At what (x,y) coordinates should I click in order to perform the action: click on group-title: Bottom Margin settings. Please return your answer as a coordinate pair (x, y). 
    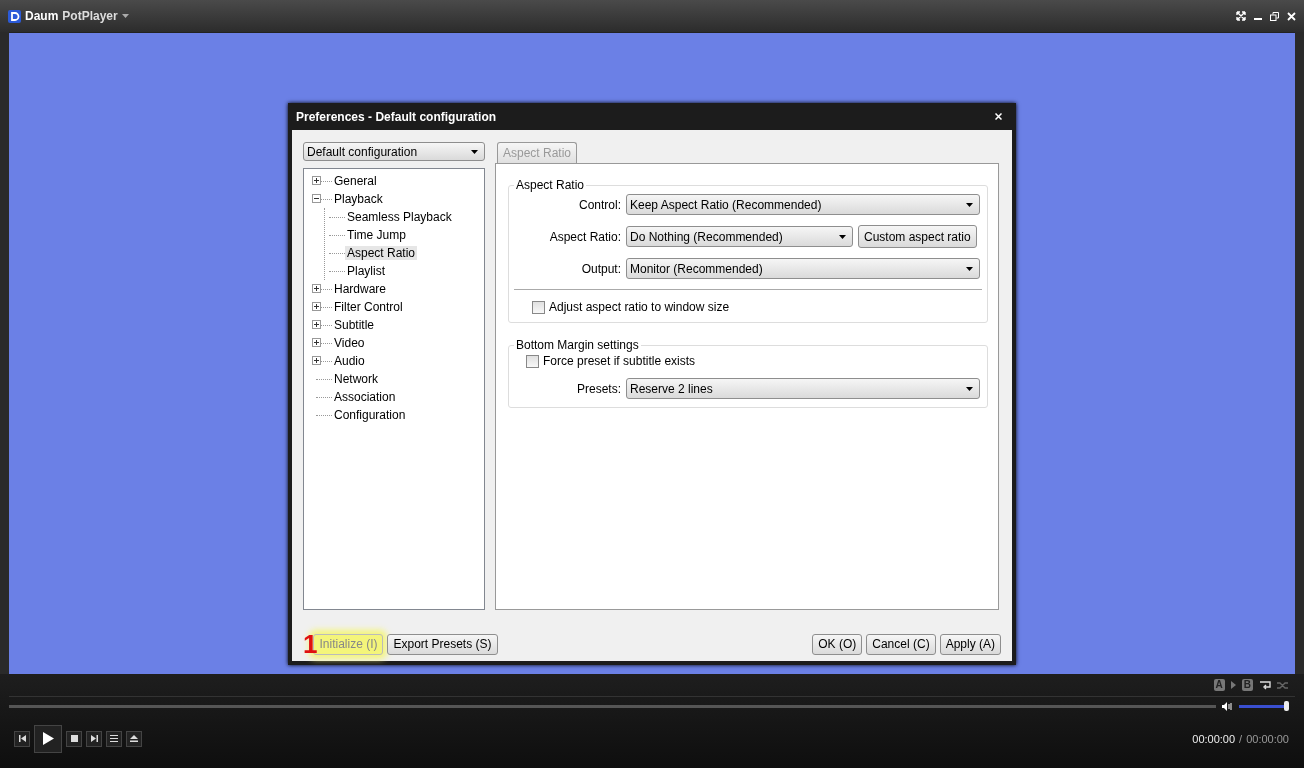
    Looking at the image, I should click on (577, 345).